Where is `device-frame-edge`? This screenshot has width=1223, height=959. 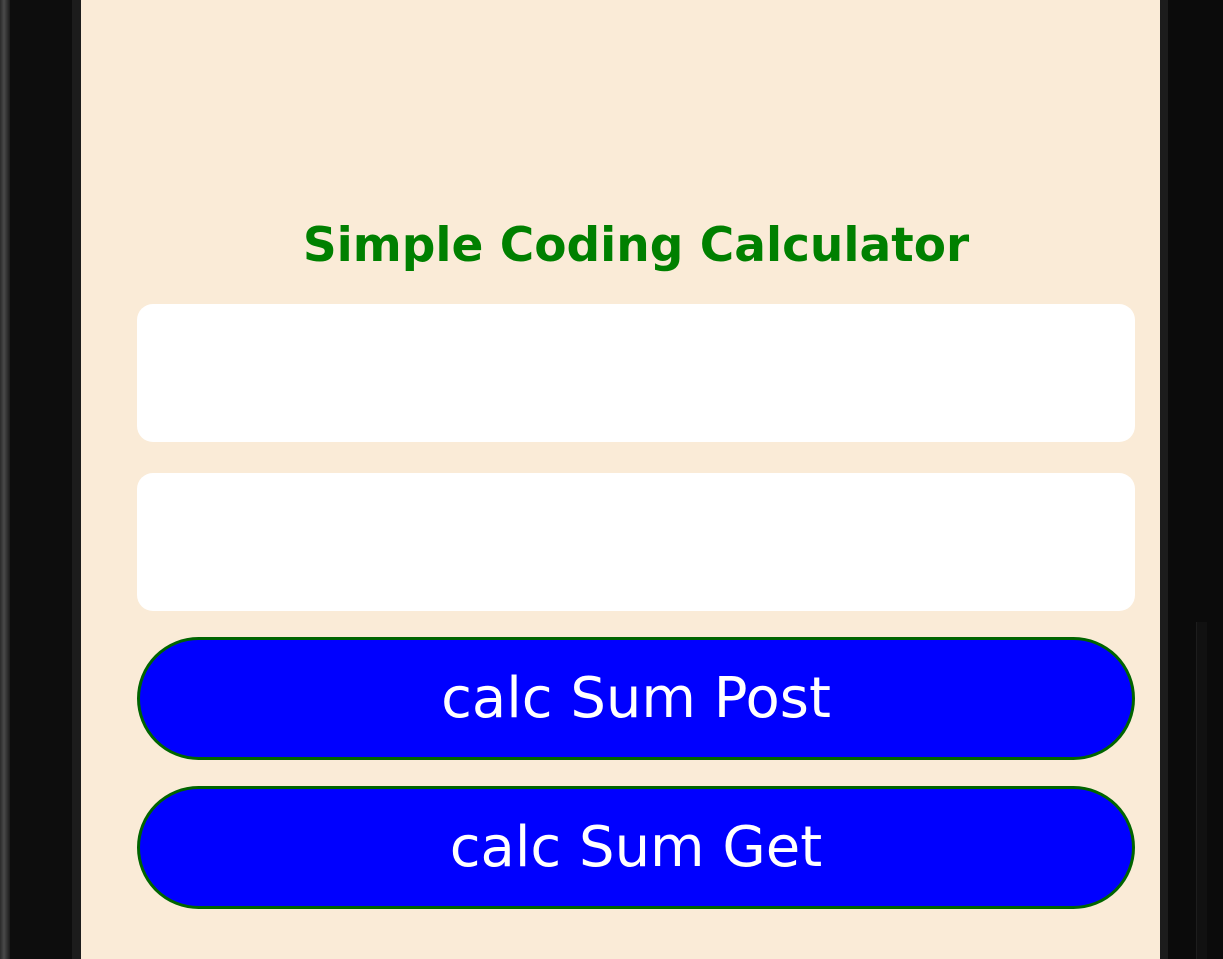 device-frame-edge is located at coordinates (5, 479).